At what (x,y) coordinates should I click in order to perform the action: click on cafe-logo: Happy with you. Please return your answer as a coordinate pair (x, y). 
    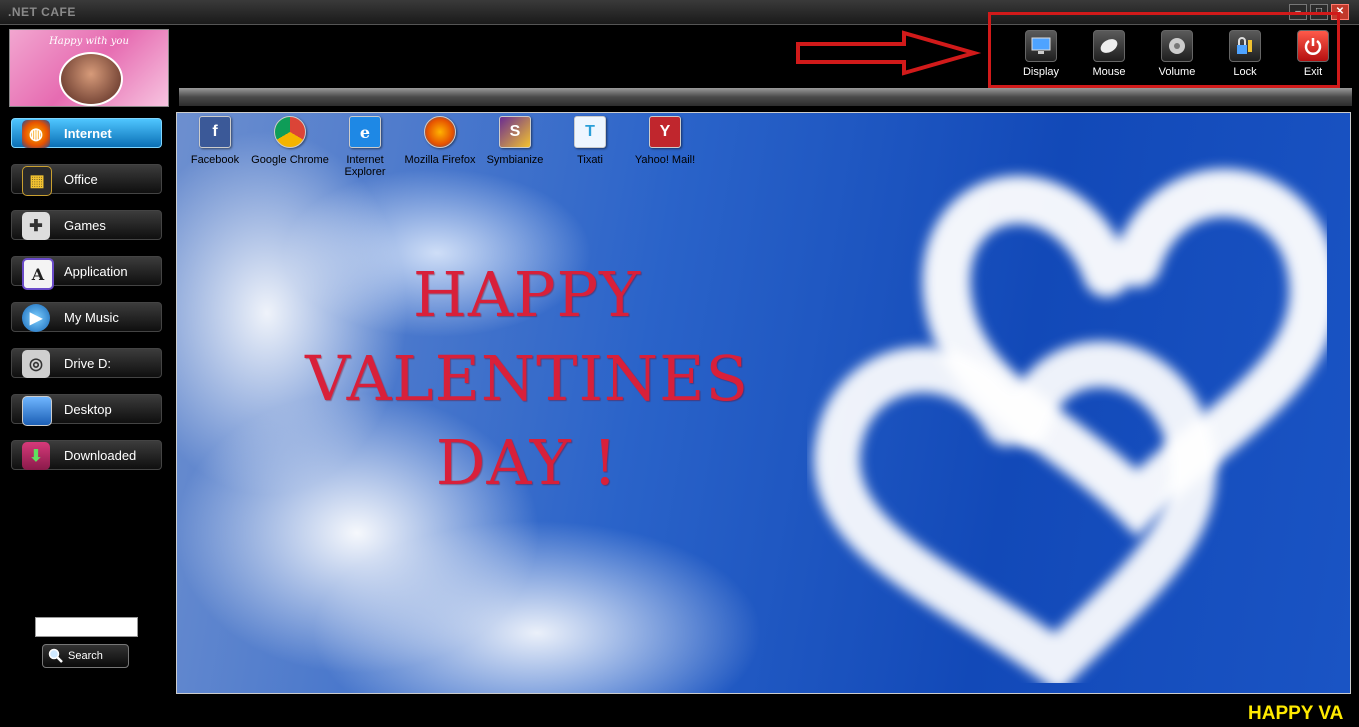
    Looking at the image, I should click on (89, 68).